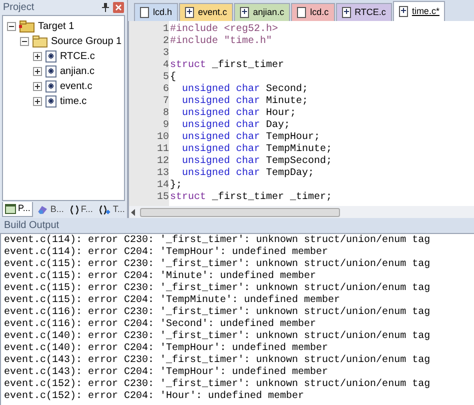  I want to click on panel-title: Project, so click(18, 8).